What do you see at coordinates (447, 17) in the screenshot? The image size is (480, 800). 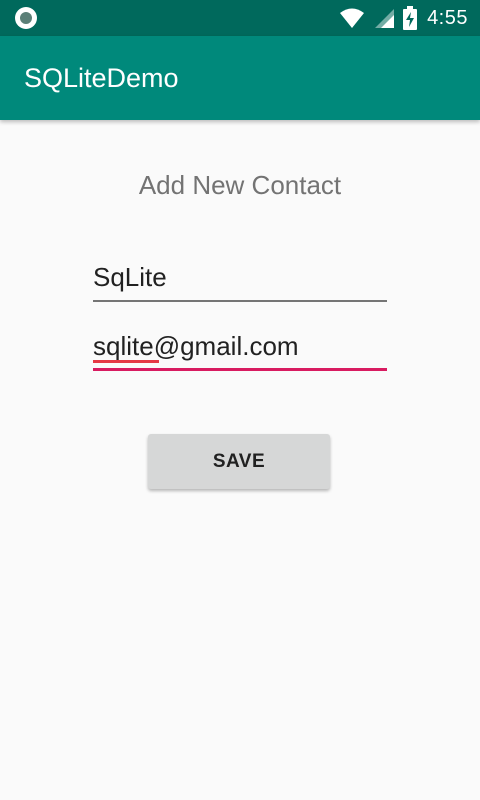 I see `status-time: 4:55` at bounding box center [447, 17].